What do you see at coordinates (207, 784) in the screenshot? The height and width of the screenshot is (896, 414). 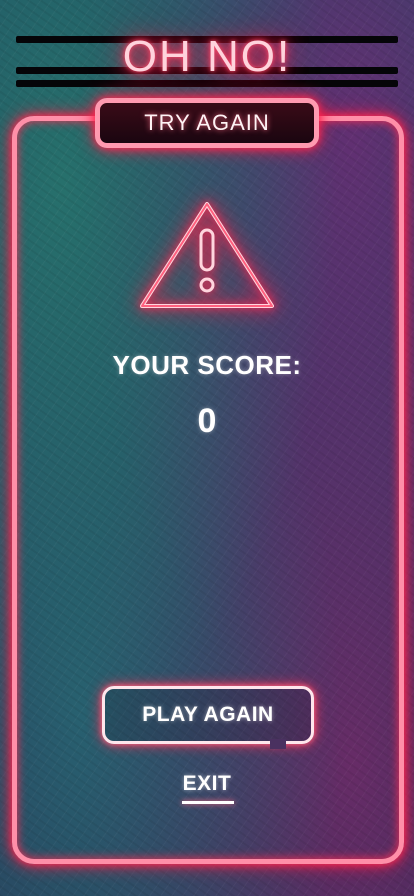 I see `exit-button: EXIT` at bounding box center [207, 784].